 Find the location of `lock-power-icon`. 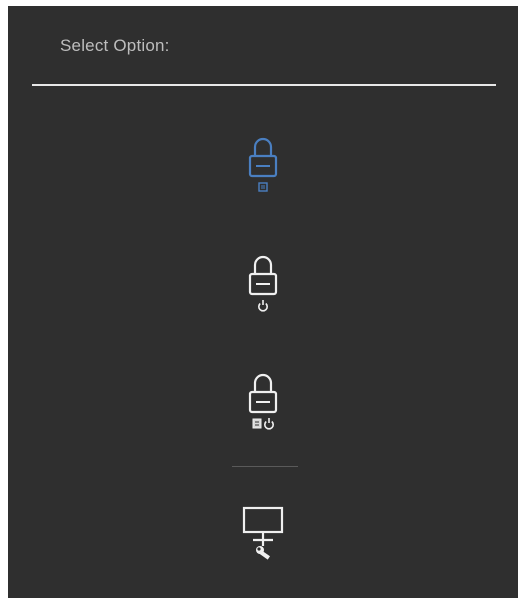

lock-power-icon is located at coordinates (263, 283).